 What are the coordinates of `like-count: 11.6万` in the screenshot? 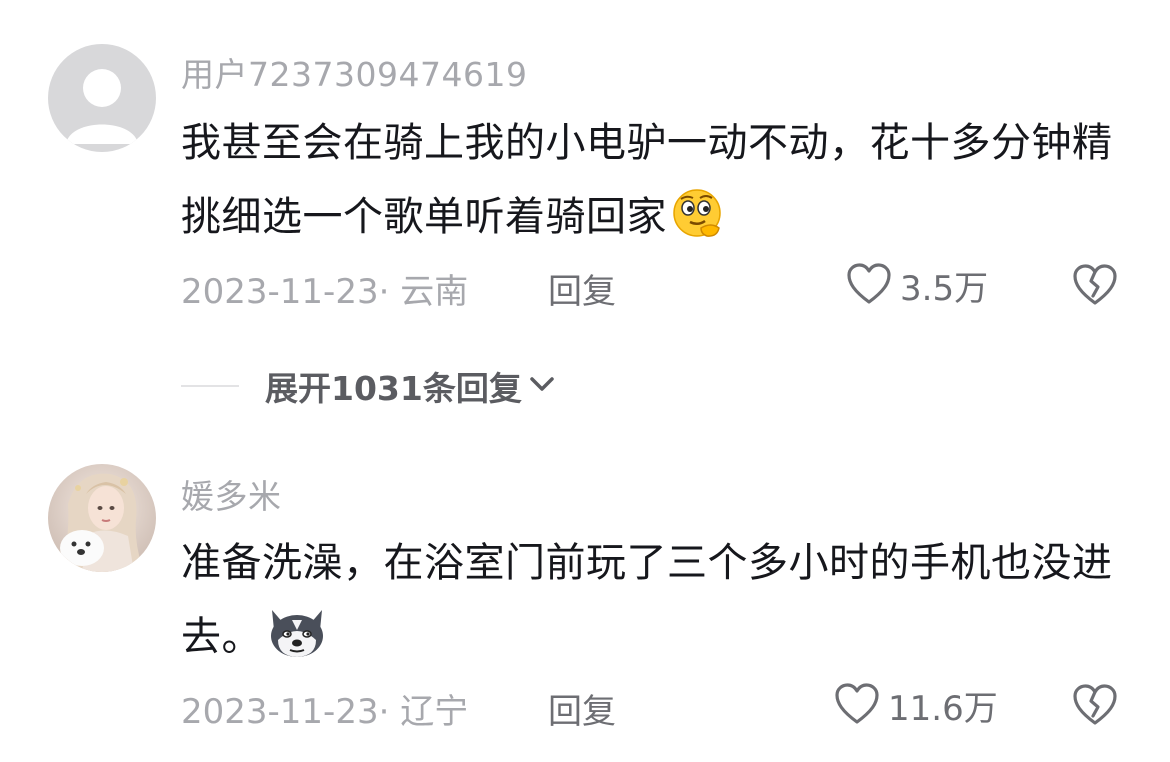 It's located at (943, 709).